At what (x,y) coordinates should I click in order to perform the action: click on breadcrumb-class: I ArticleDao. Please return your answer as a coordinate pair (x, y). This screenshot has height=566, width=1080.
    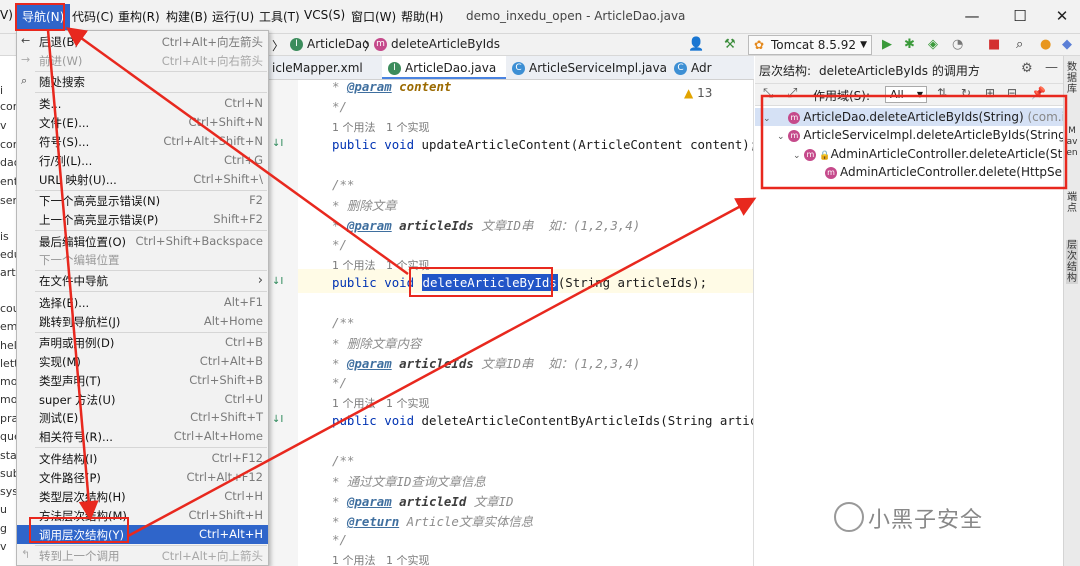
    Looking at the image, I should click on (329, 44).